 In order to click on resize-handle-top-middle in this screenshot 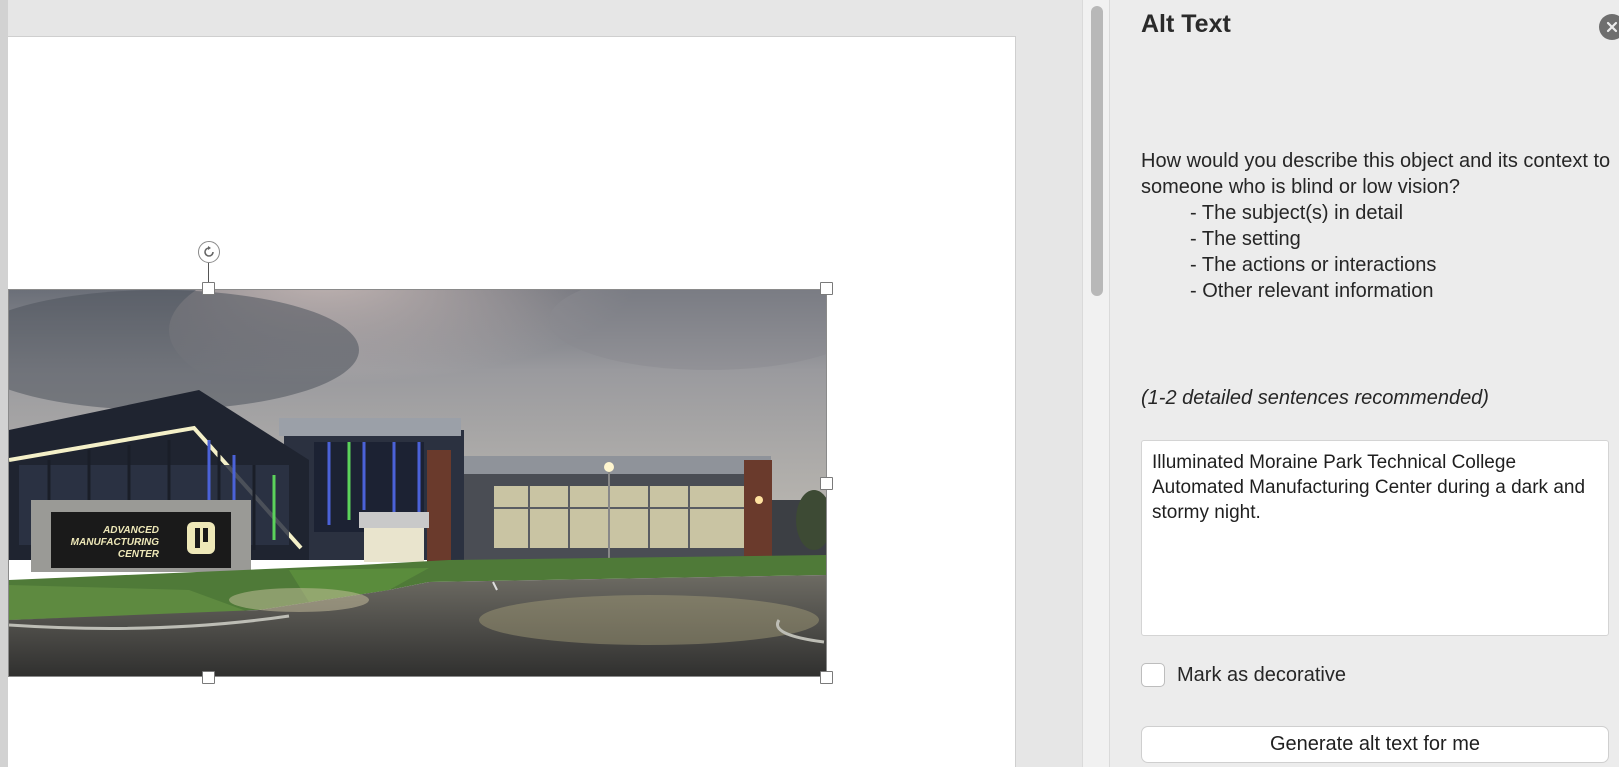, I will do `click(208, 288)`.